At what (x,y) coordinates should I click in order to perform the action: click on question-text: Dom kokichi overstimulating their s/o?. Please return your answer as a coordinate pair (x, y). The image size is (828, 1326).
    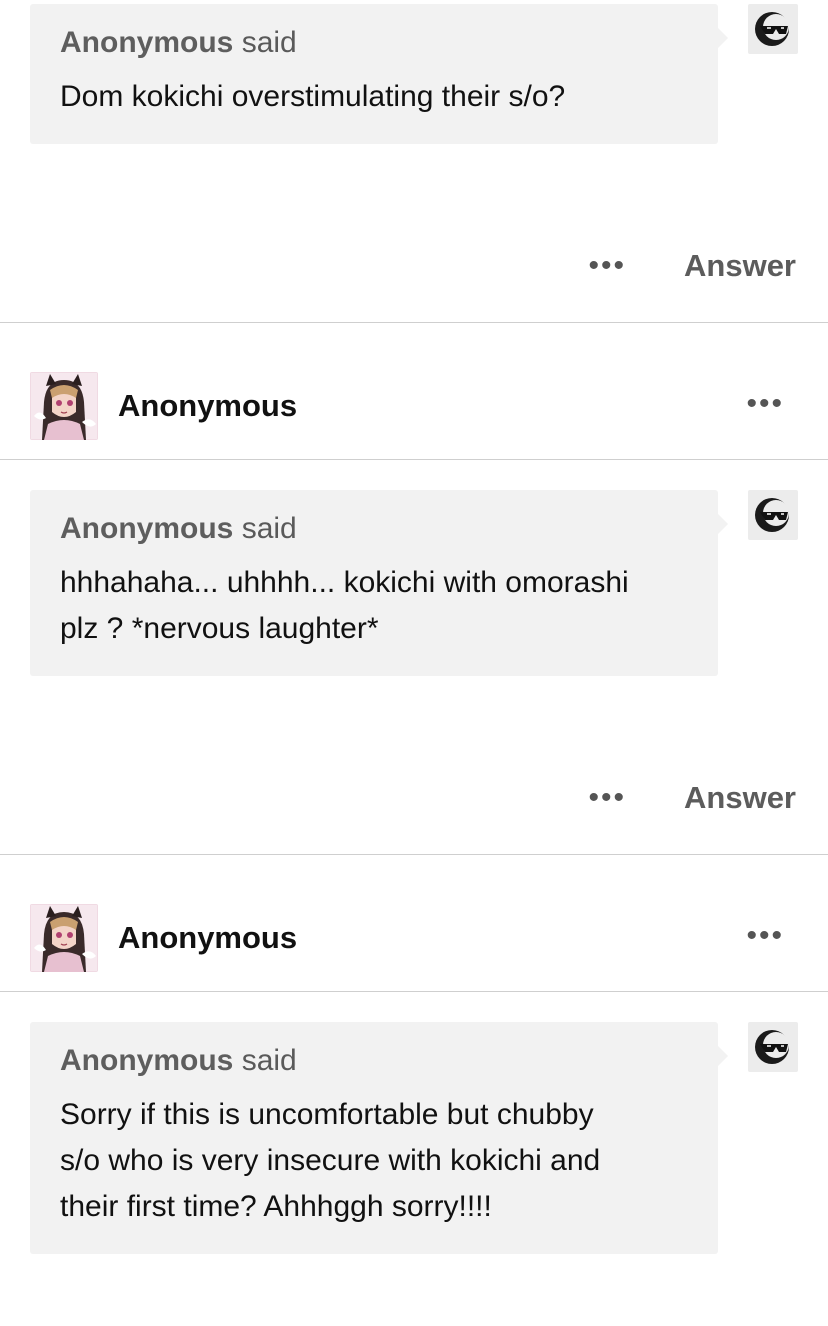
    Looking at the image, I should click on (313, 96).